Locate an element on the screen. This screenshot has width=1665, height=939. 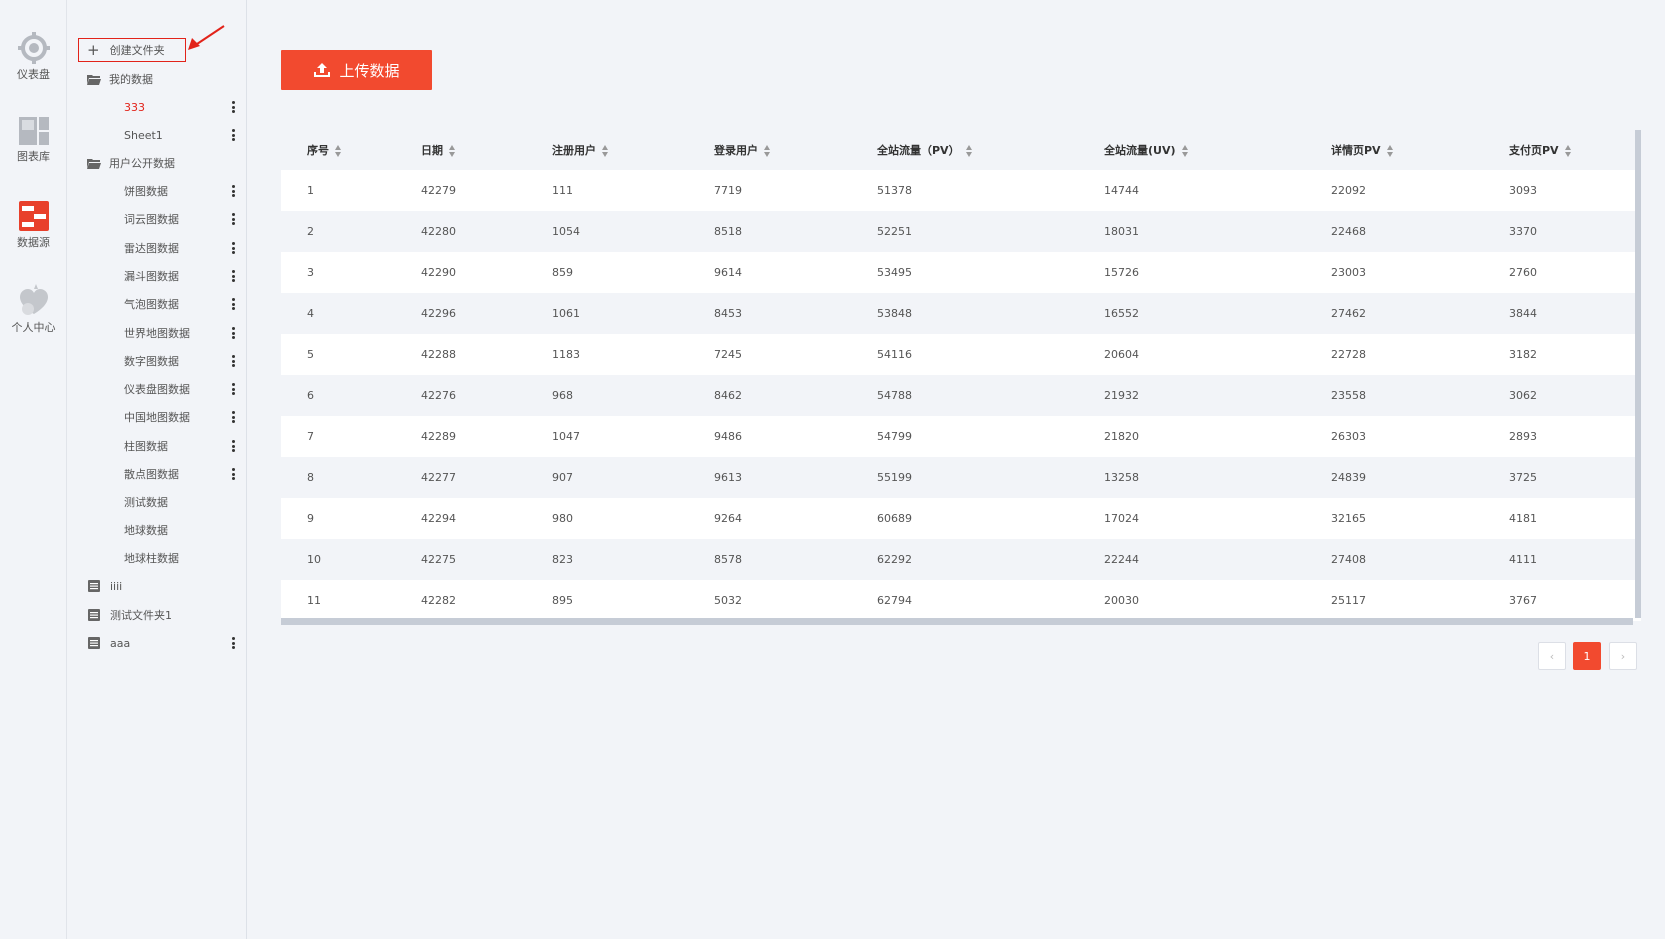
tree-item: 雷达图数据 is located at coordinates (157, 248).